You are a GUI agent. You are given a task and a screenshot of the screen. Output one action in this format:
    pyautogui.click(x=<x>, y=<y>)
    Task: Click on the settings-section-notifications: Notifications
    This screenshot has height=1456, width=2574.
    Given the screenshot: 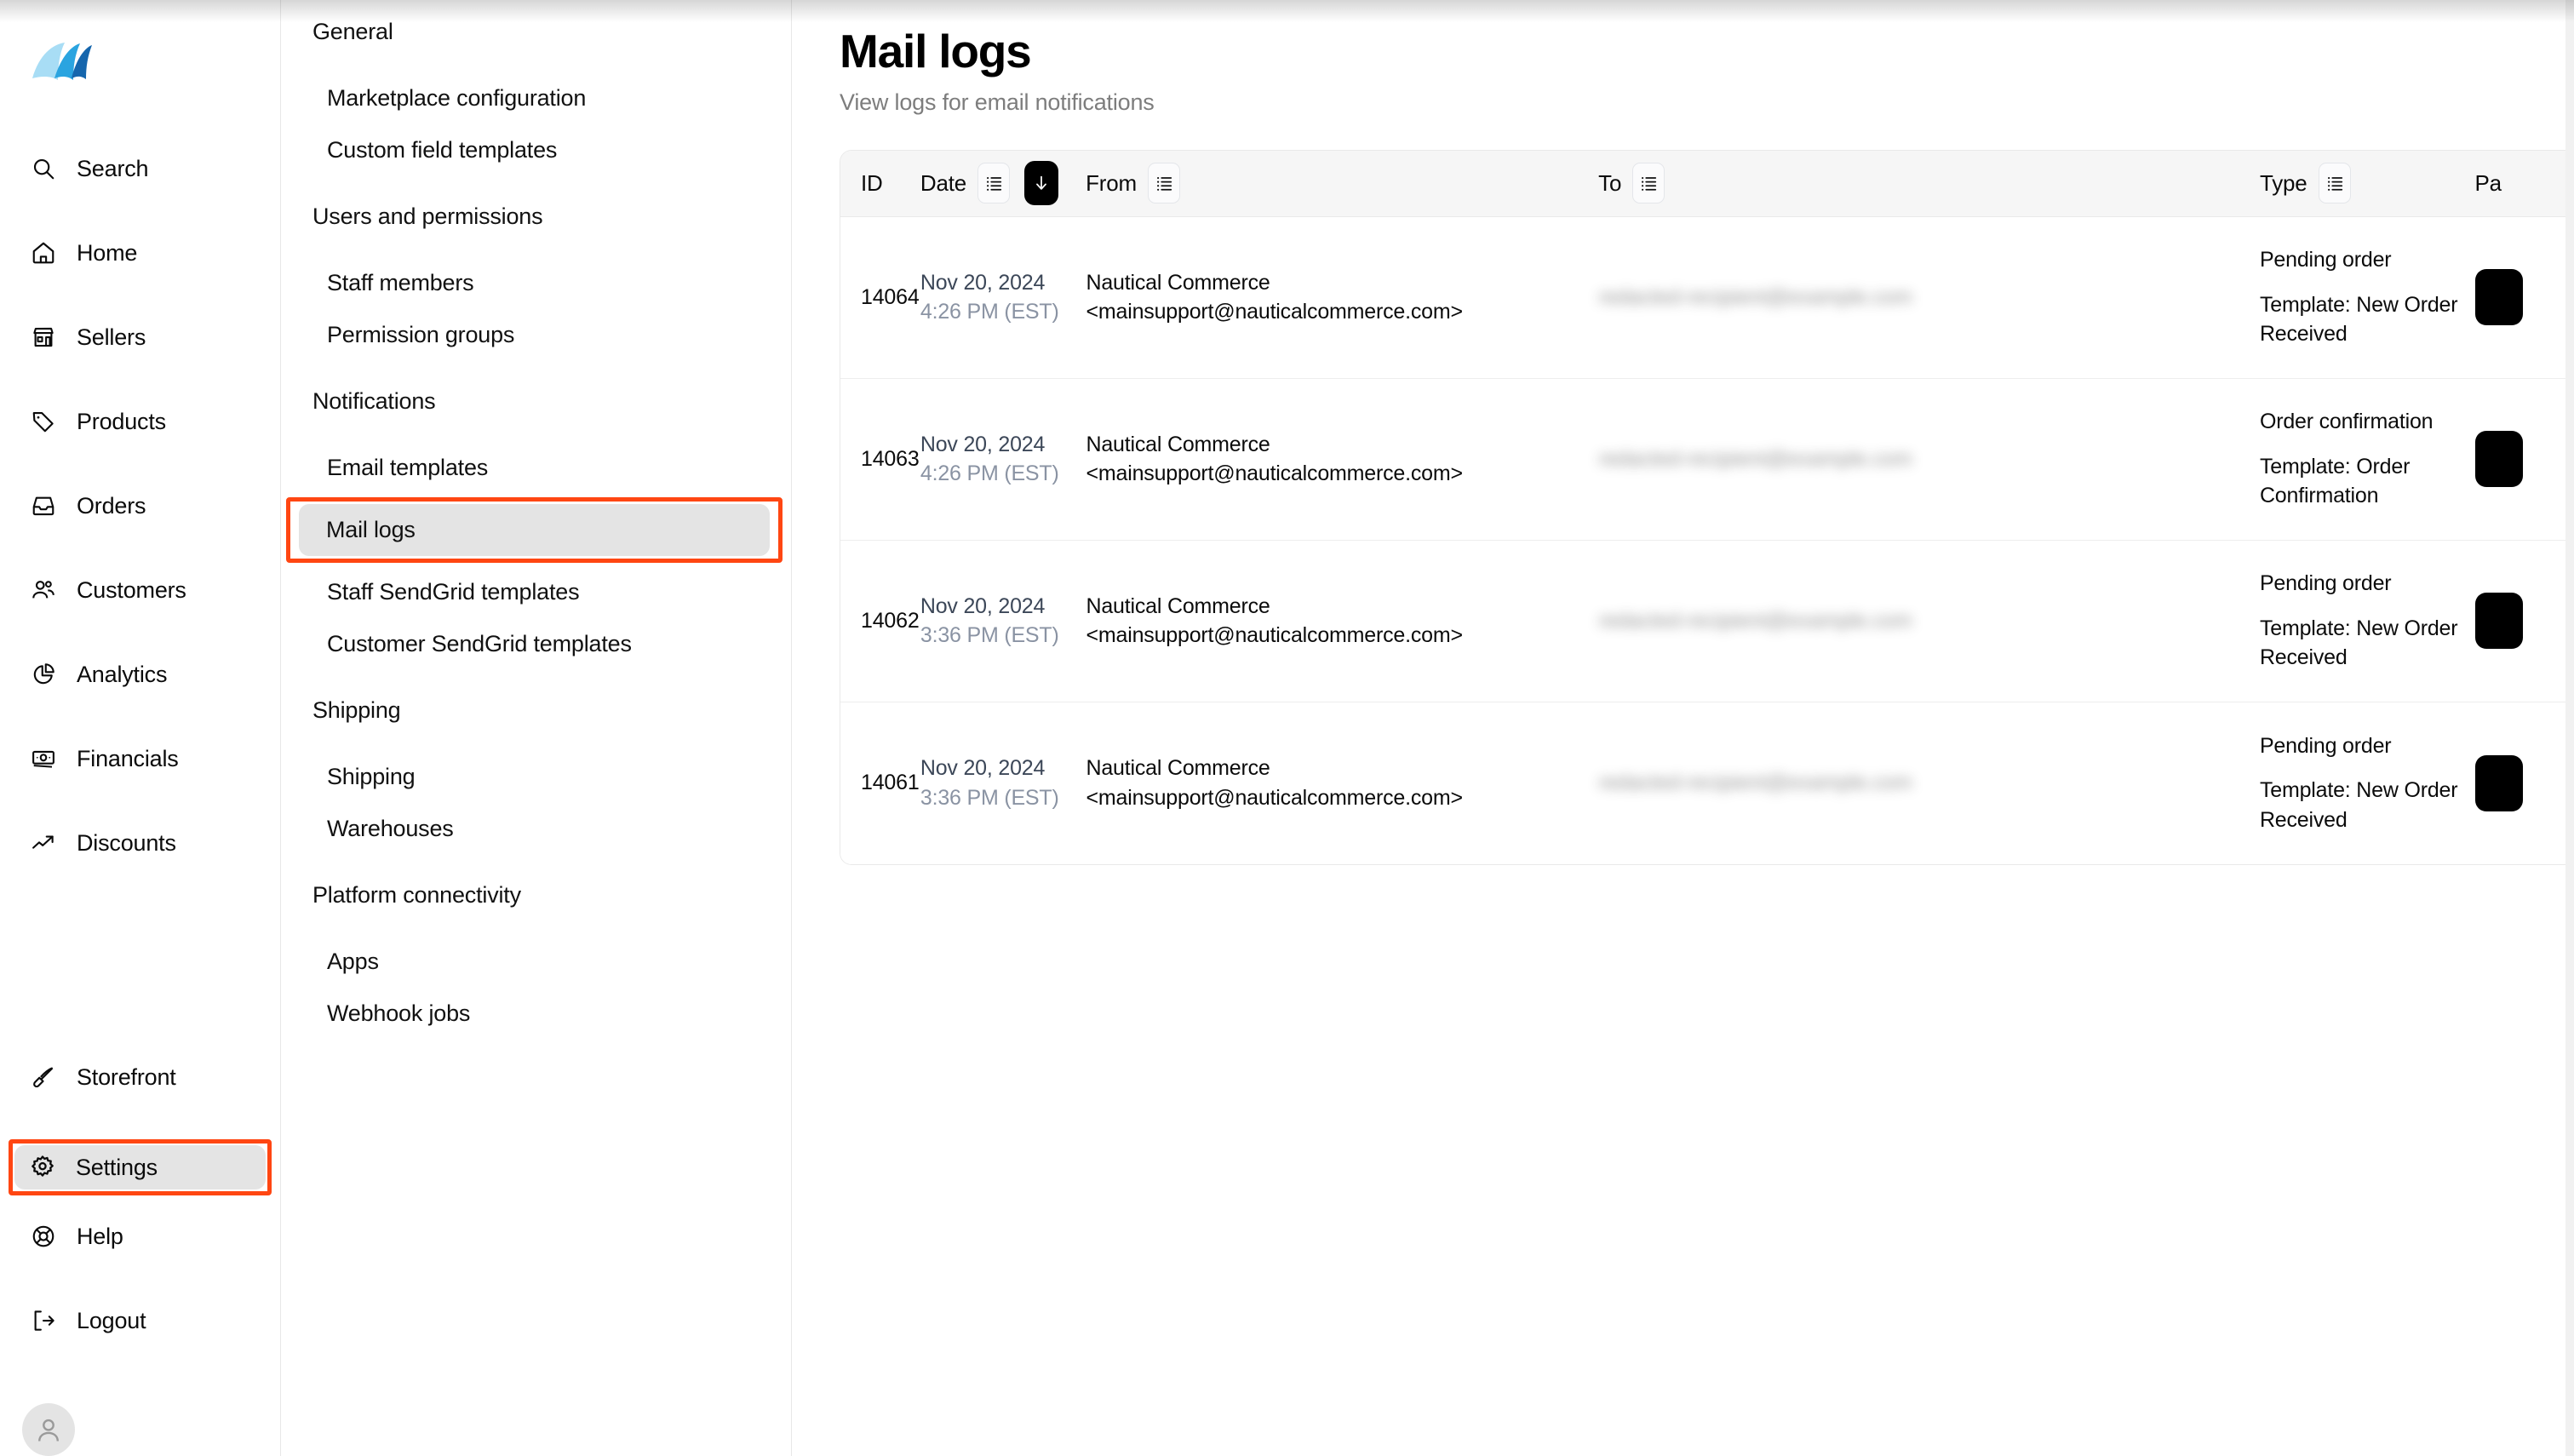 What is the action you would take?
    pyautogui.click(x=374, y=401)
    